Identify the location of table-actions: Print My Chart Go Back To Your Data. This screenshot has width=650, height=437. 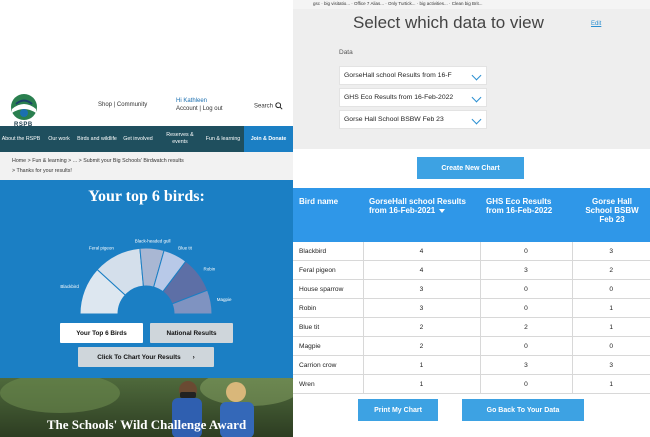
(471, 412).